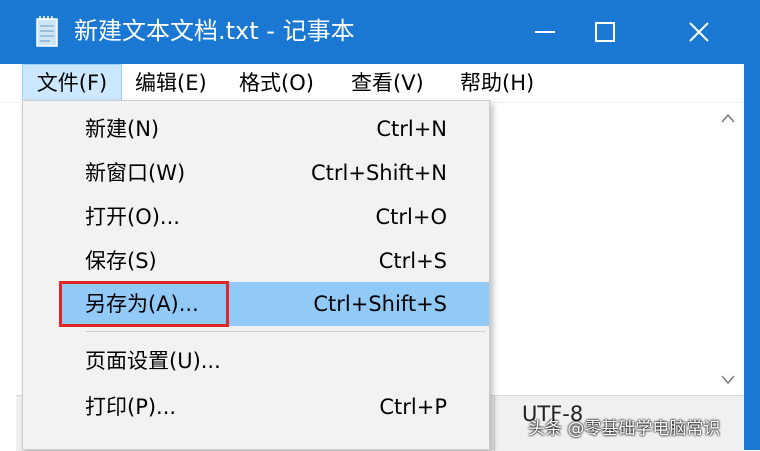 The image size is (760, 451). What do you see at coordinates (412, 261) in the screenshot?
I see `menu-item-shortcut: Ctrl+S` at bounding box center [412, 261].